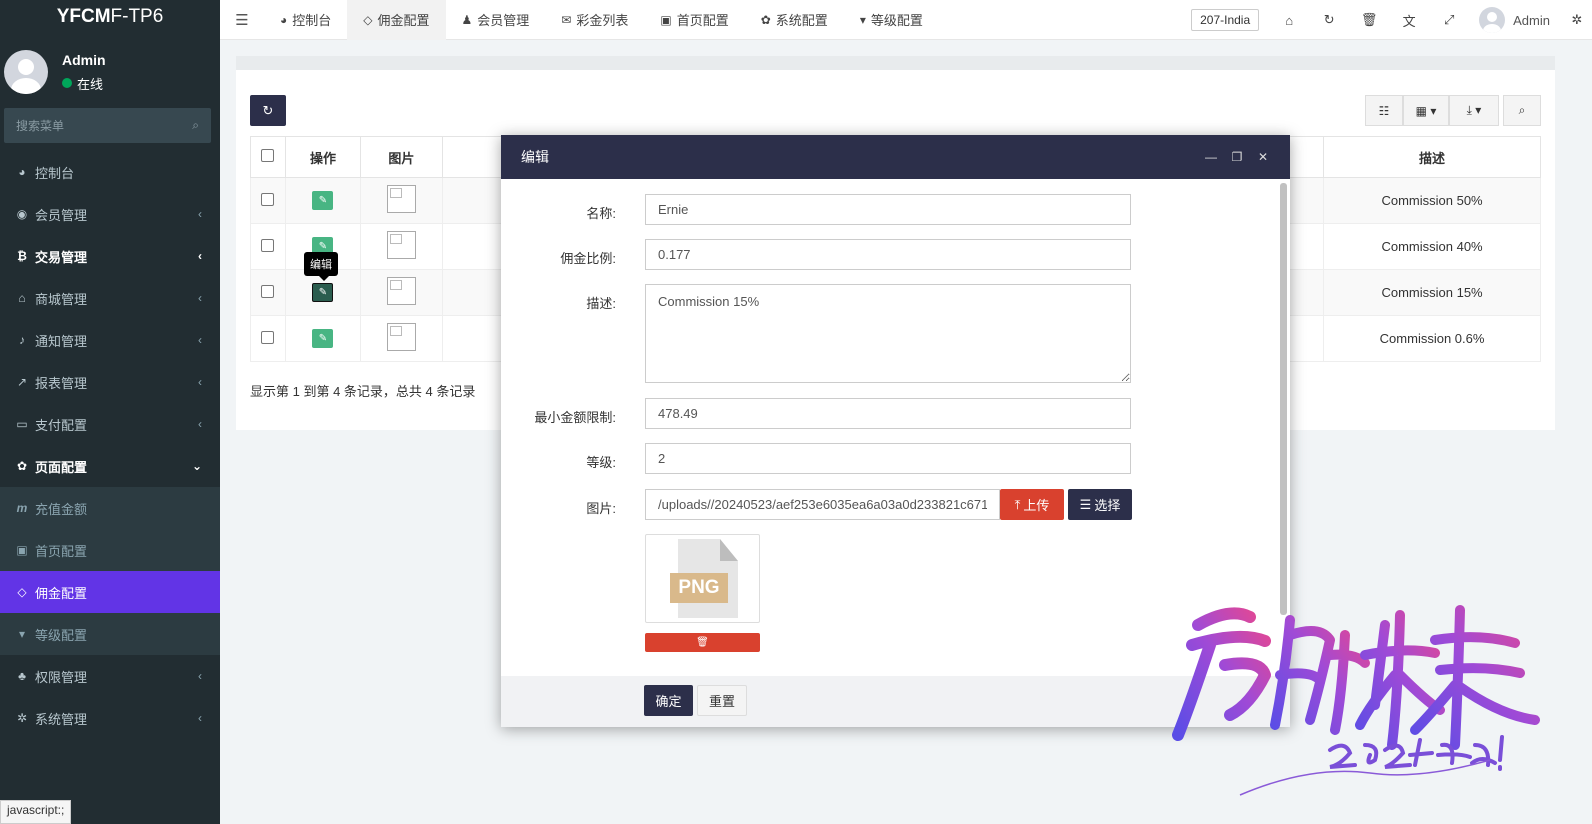 This screenshot has height=824, width=1592. What do you see at coordinates (22, 214) in the screenshot?
I see `user-circle-icon: ◉` at bounding box center [22, 214].